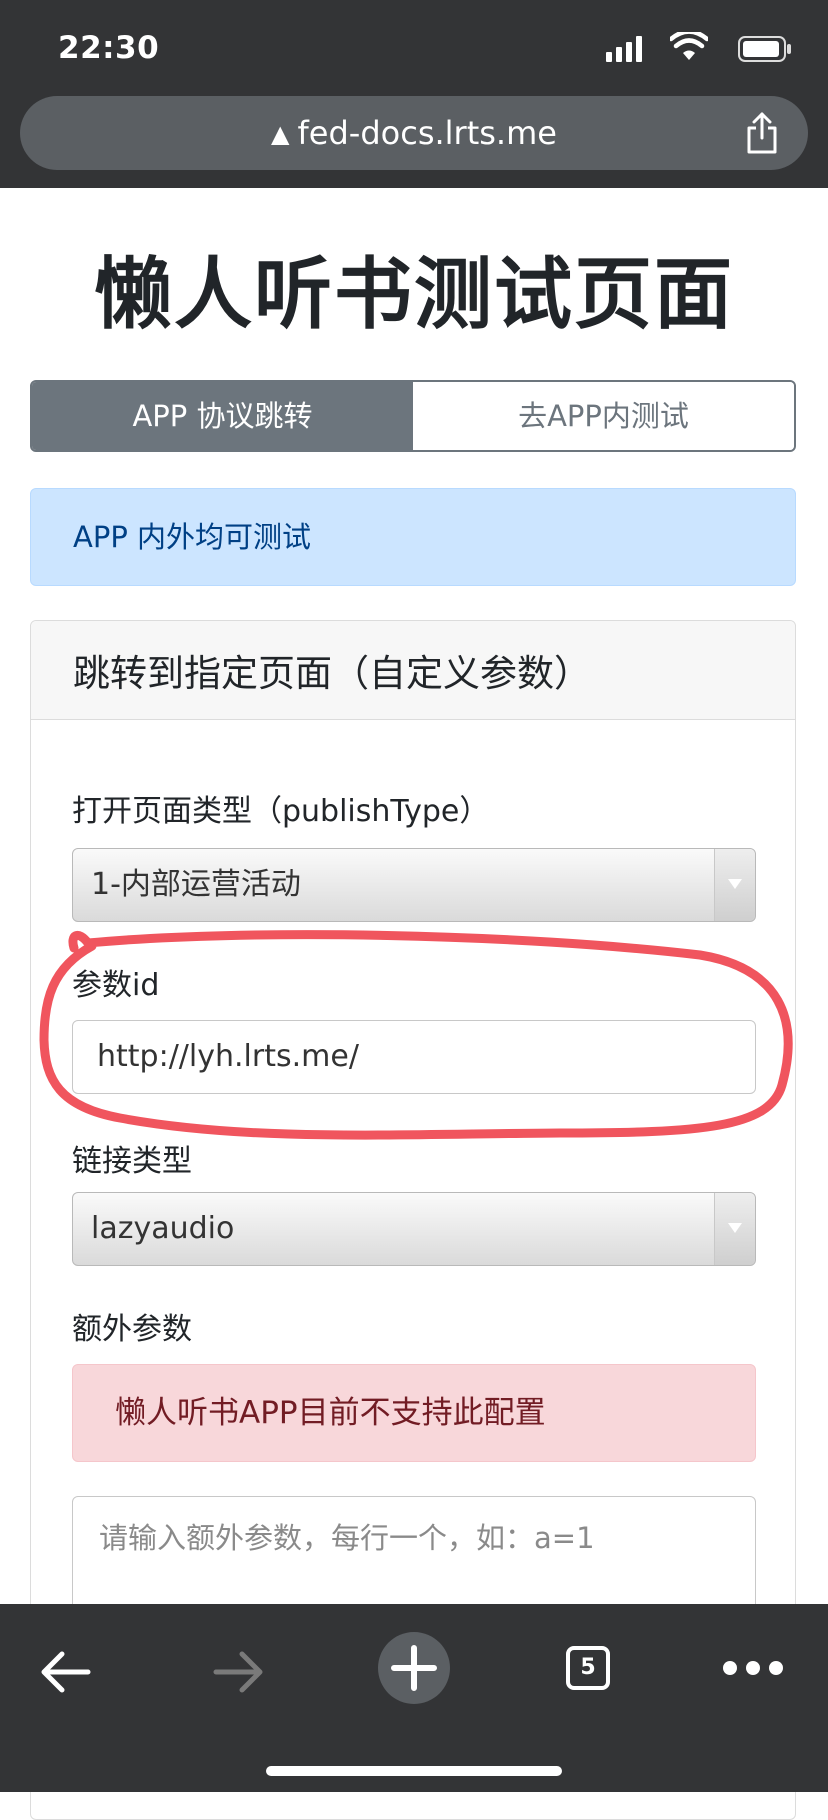 The height and width of the screenshot is (1820, 828). What do you see at coordinates (753, 1668) in the screenshot?
I see `more-menu-icon` at bounding box center [753, 1668].